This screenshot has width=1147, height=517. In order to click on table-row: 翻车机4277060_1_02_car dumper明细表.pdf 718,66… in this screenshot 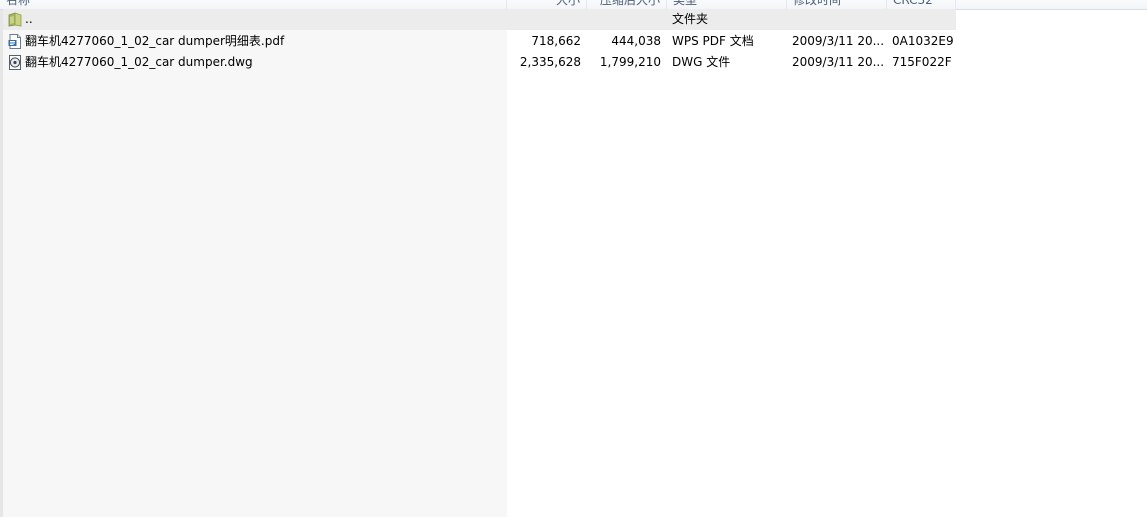, I will do `click(479, 41)`.